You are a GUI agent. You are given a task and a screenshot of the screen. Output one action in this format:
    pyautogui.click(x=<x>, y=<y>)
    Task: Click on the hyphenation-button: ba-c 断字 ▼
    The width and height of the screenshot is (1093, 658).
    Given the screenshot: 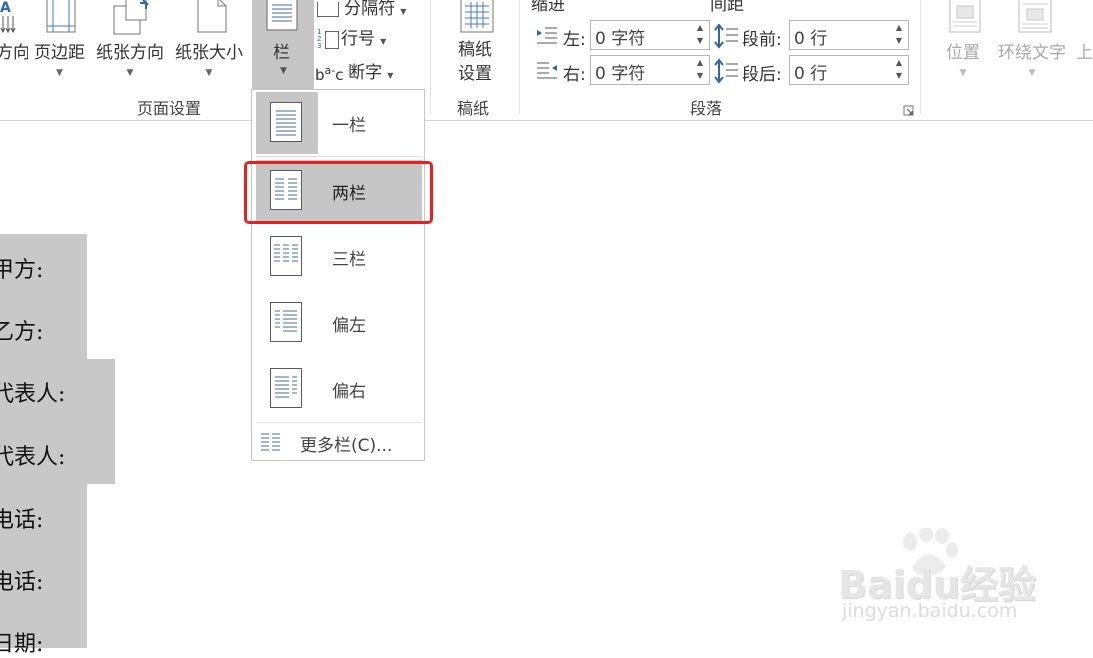 What is the action you would take?
    pyautogui.click(x=354, y=71)
    